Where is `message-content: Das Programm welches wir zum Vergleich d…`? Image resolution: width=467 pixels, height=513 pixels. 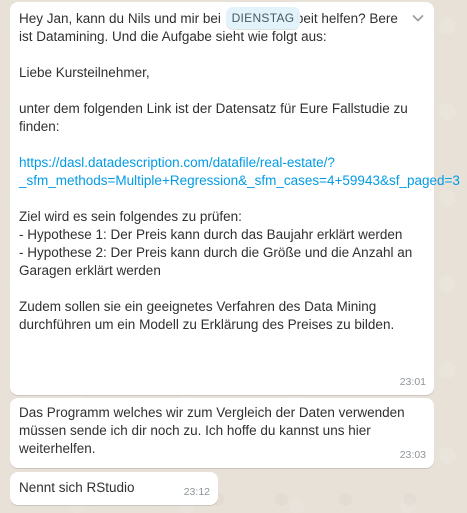
message-content: Das Programm welches wir zum Vergleich d… is located at coordinates (222, 431).